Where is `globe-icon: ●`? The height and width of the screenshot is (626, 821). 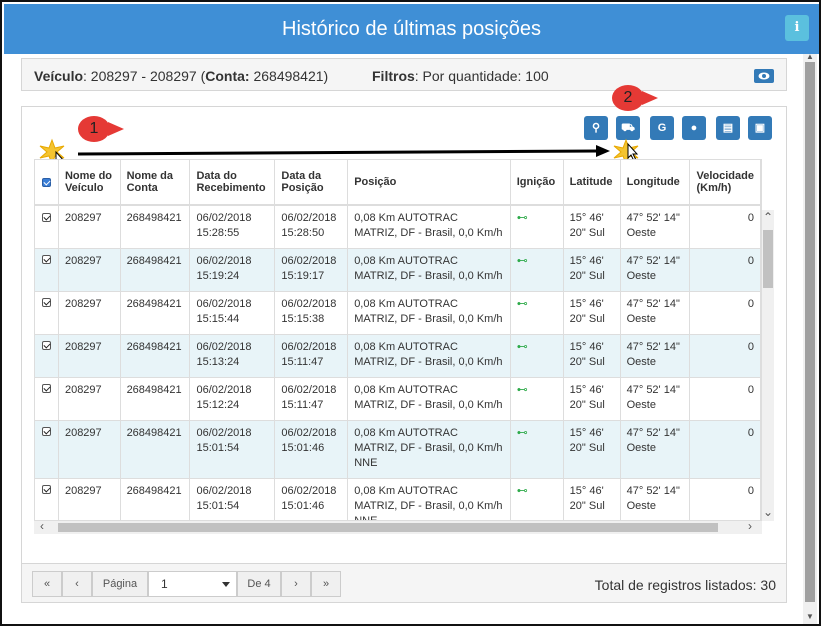
globe-icon: ● is located at coordinates (694, 128).